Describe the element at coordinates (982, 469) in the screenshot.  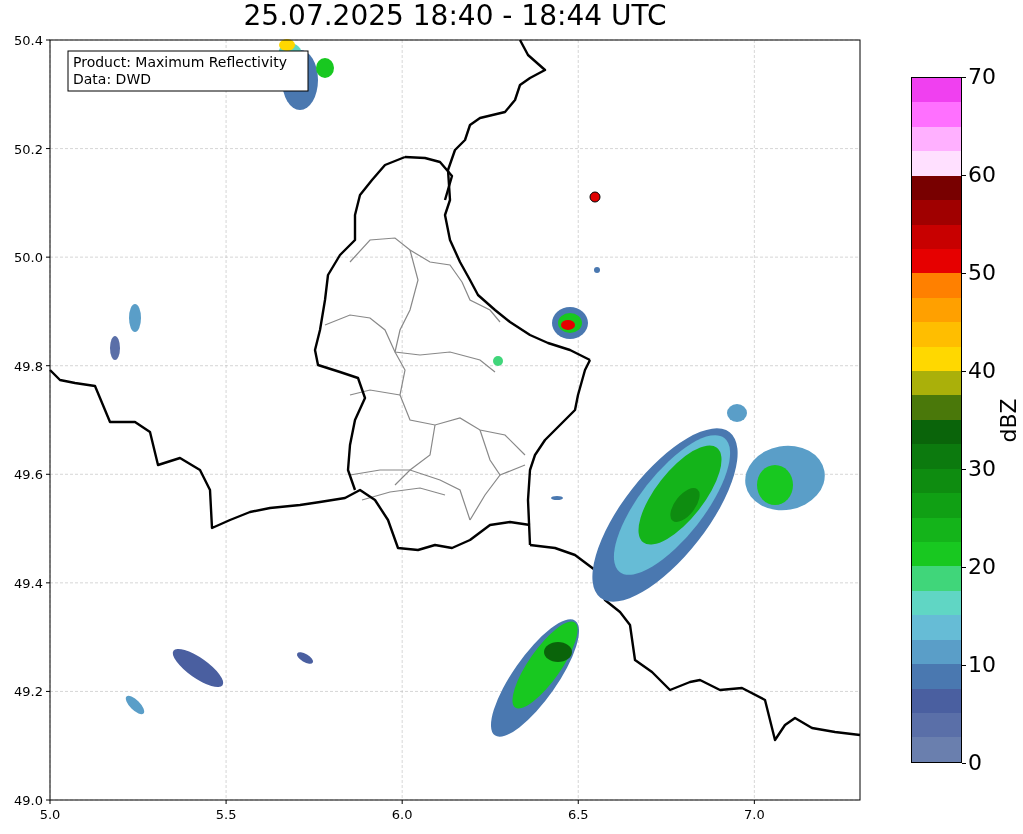
I see `scale-tick-label: 30` at that location.